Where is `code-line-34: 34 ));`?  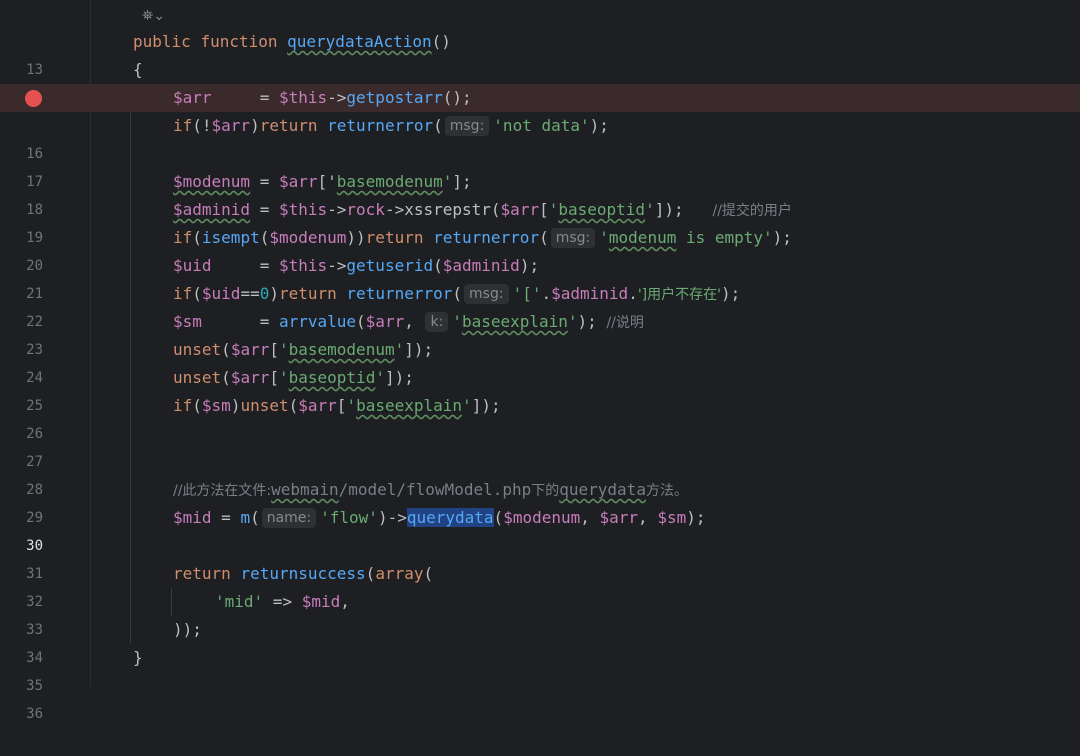 code-line-34: 34 )); is located at coordinates (540, 641).